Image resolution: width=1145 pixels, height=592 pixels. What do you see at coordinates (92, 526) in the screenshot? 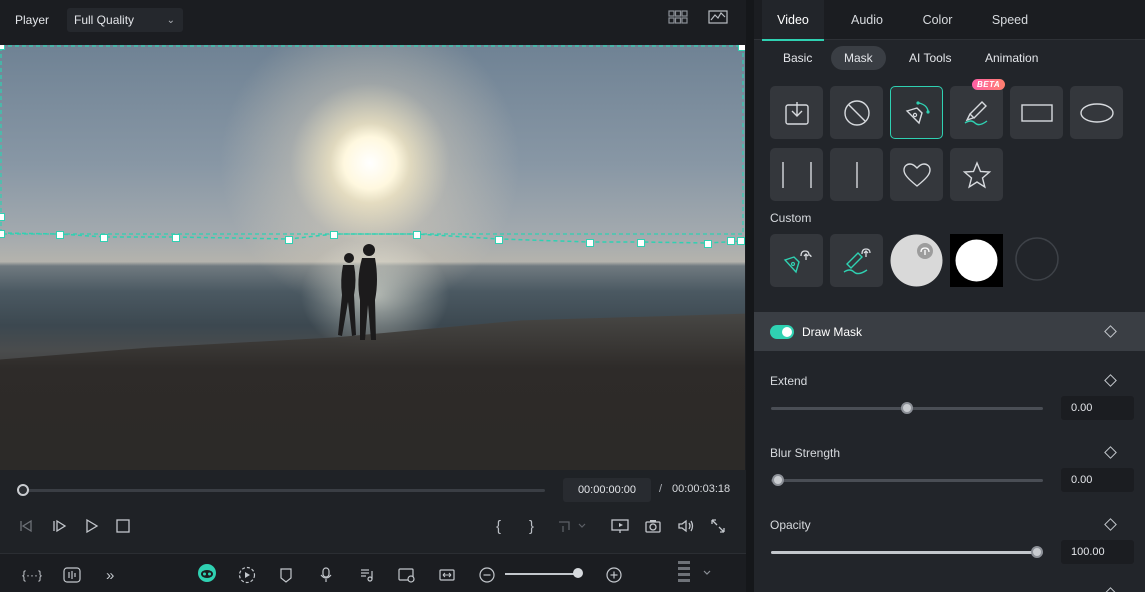
I see `play-icon` at bounding box center [92, 526].